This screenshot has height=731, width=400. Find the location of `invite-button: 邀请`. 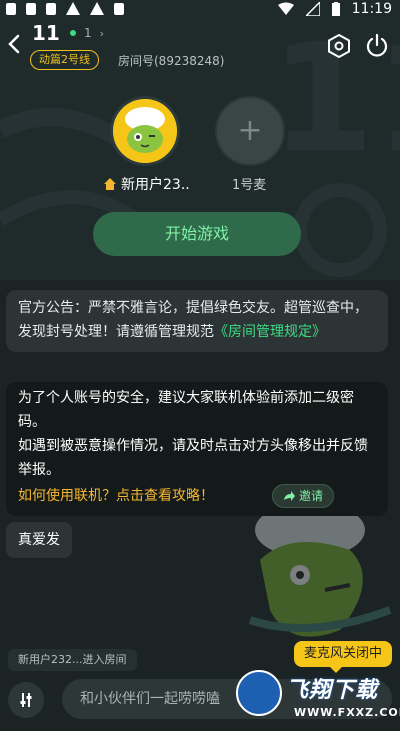

invite-button: 邀请 is located at coordinates (302, 496).